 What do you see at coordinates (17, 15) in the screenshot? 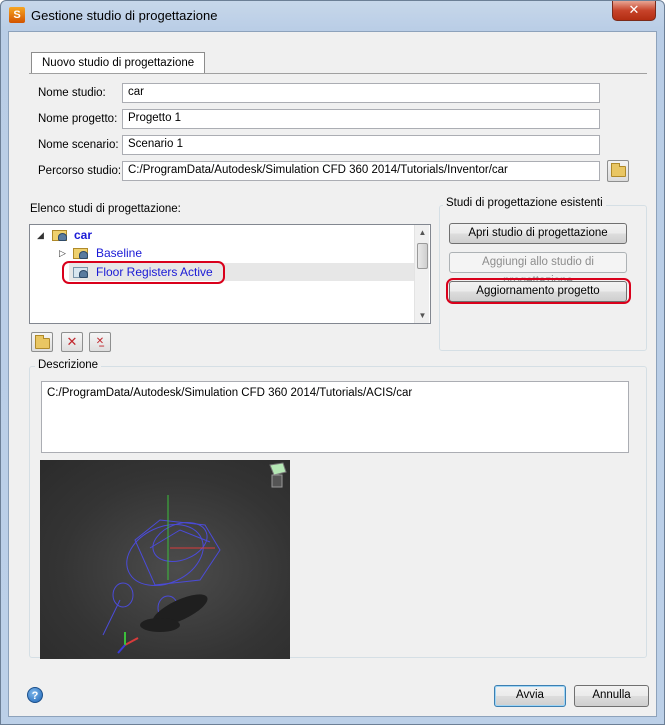
I see `app-icon: S` at bounding box center [17, 15].